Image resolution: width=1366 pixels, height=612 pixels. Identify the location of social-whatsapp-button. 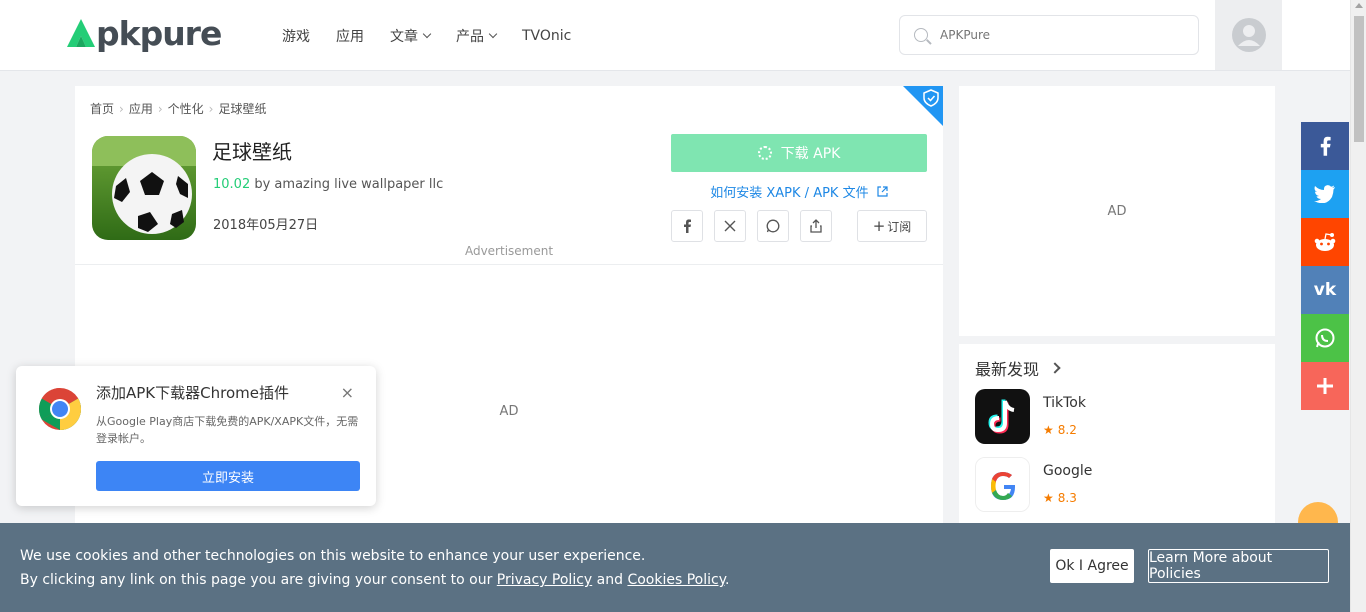
(1325, 338).